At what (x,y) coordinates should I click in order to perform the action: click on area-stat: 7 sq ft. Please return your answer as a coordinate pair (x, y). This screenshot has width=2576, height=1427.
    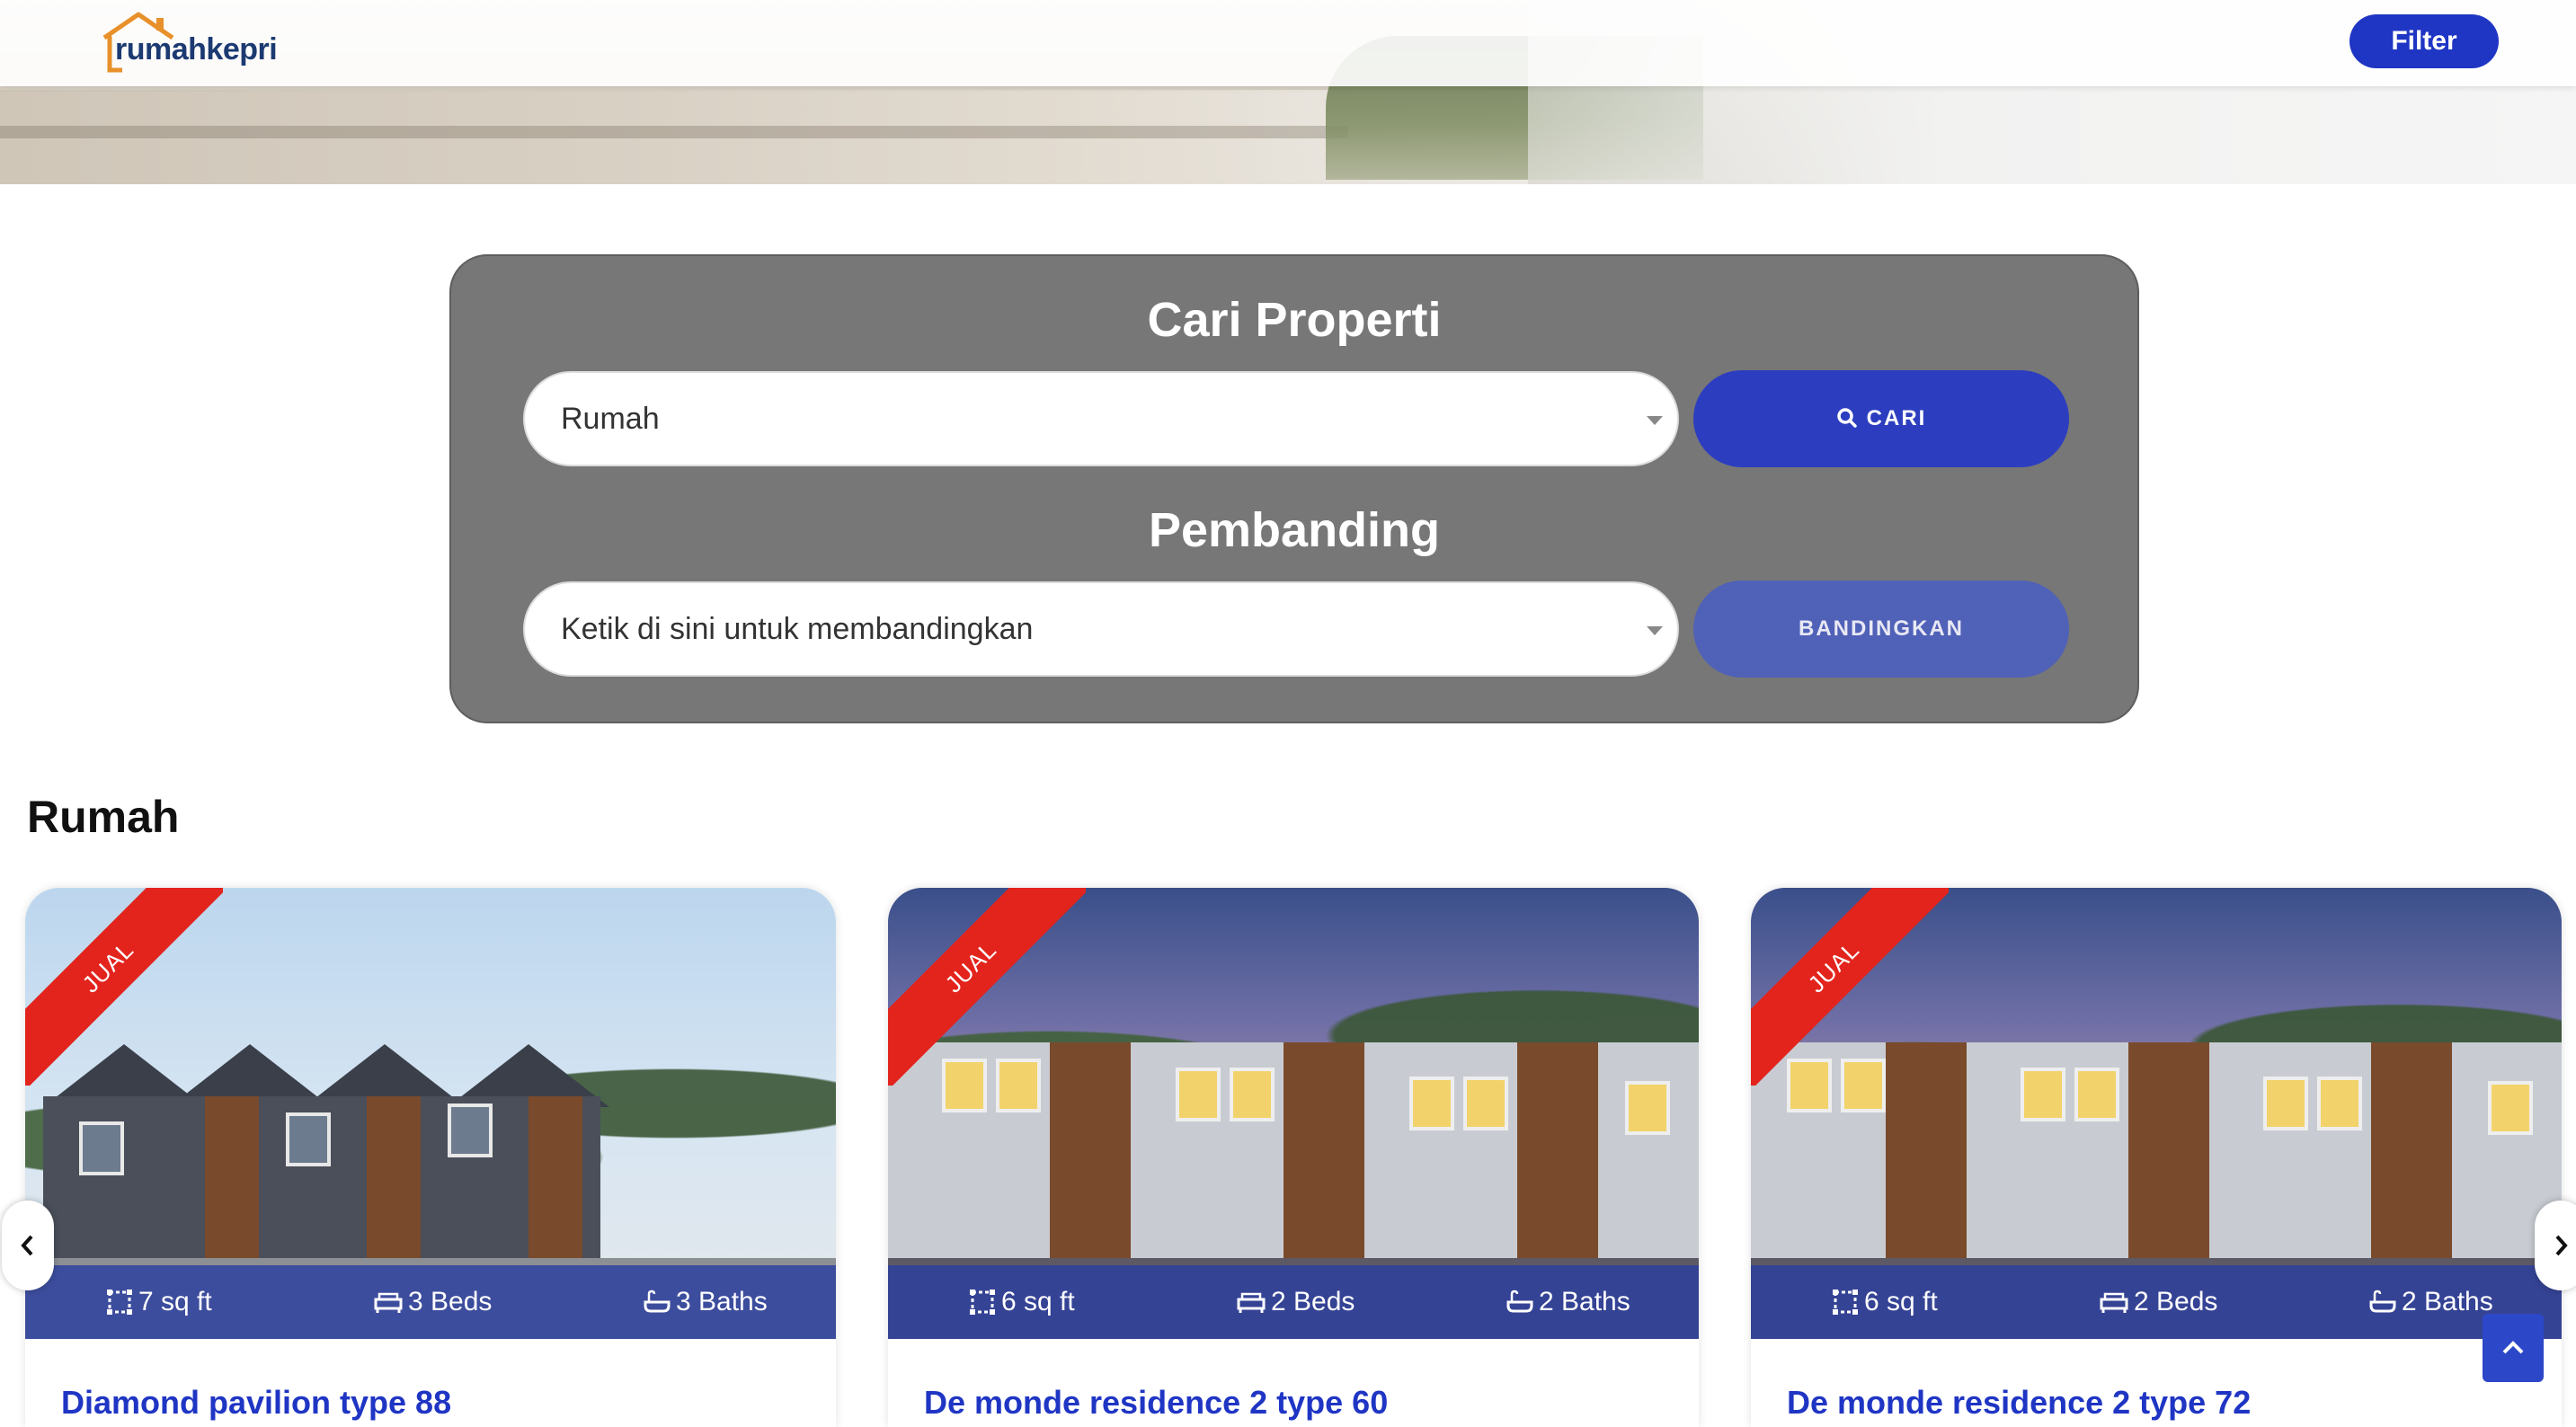
    Looking at the image, I should click on (159, 1302).